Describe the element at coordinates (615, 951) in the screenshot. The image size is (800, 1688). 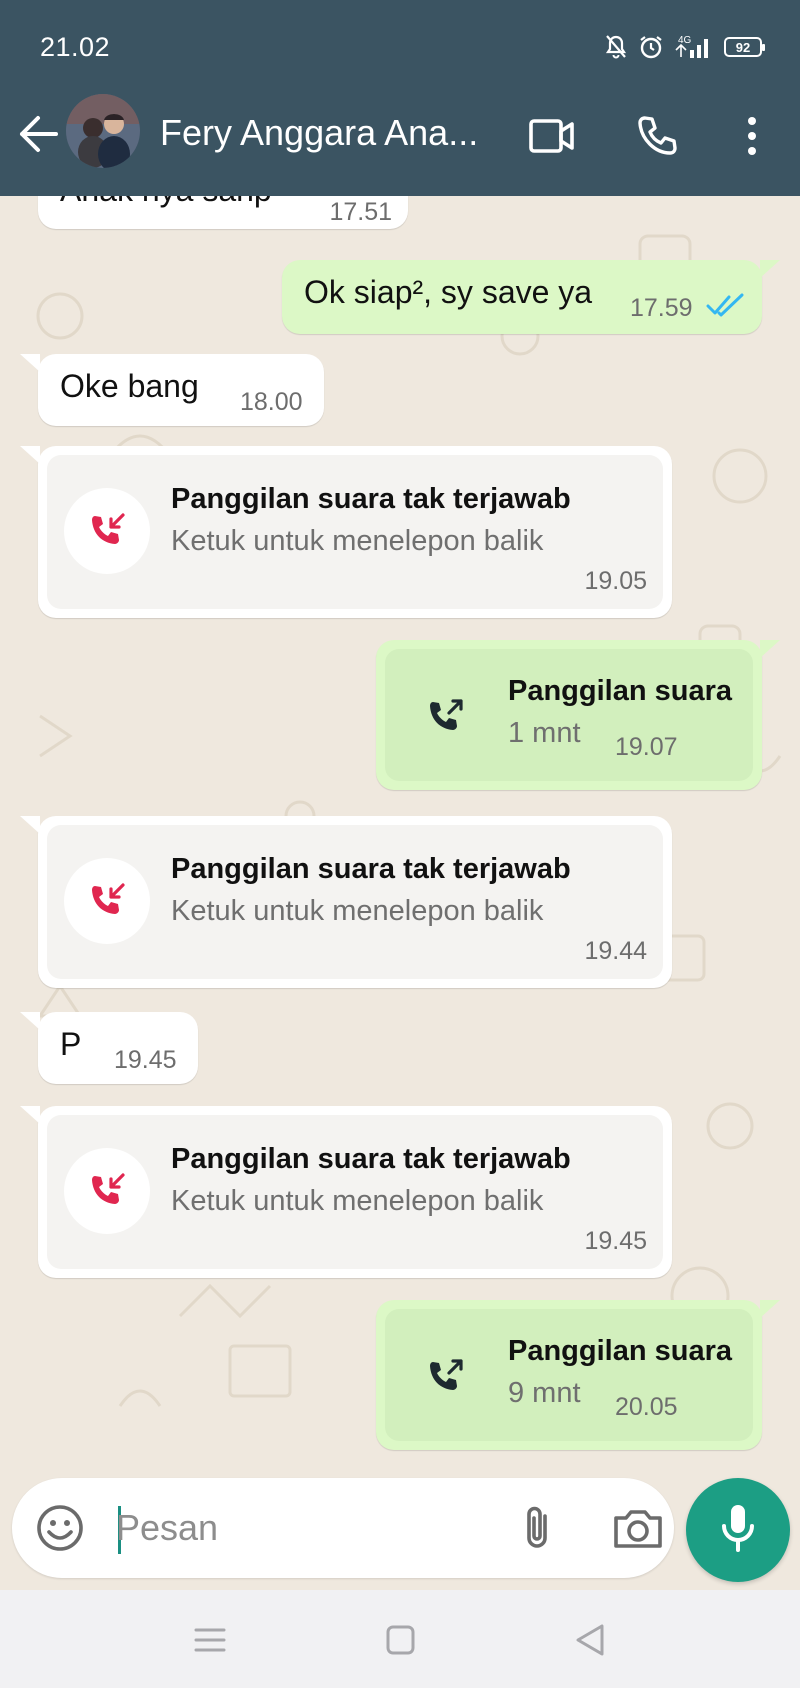
I see `message-time: 19.44` at that location.